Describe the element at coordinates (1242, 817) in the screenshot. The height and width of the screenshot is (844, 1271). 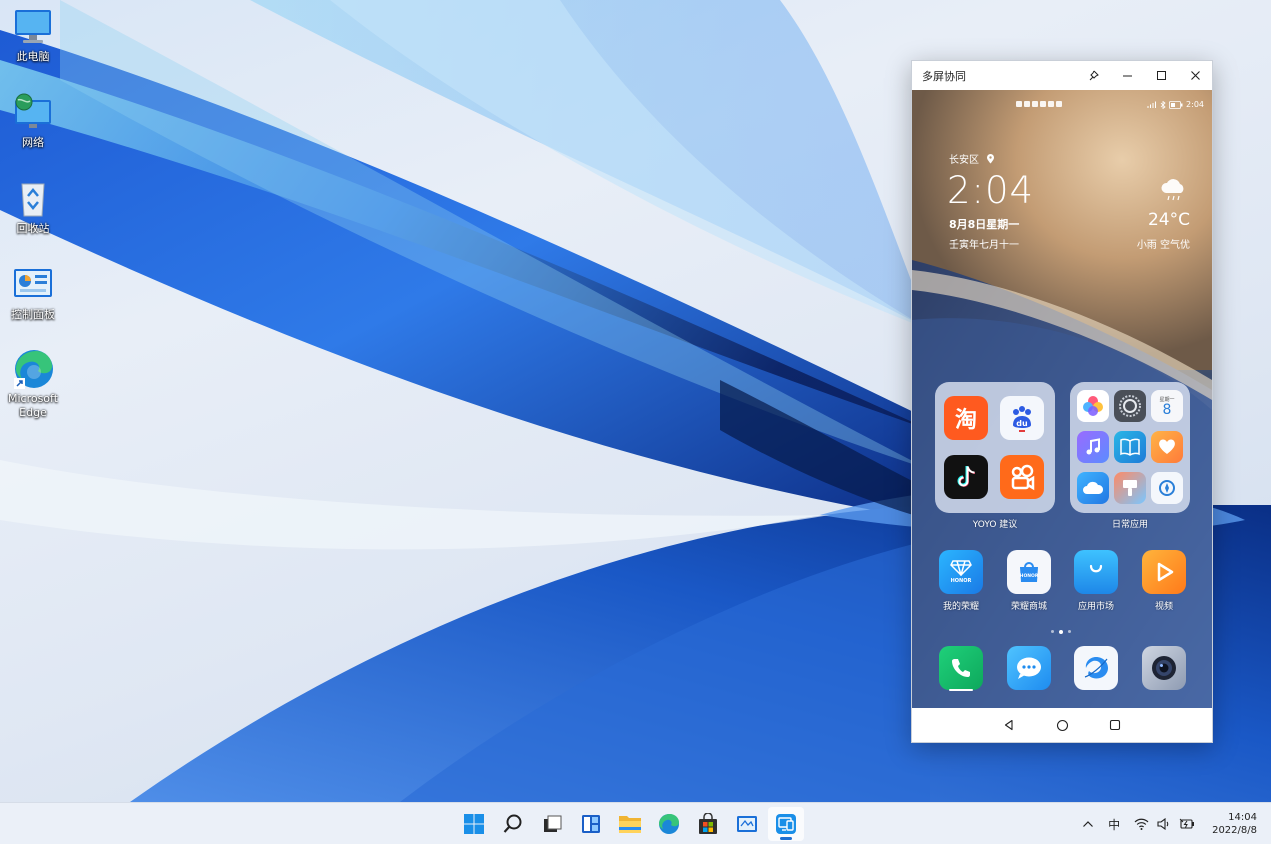
I see `clock-time: 14:04` at that location.